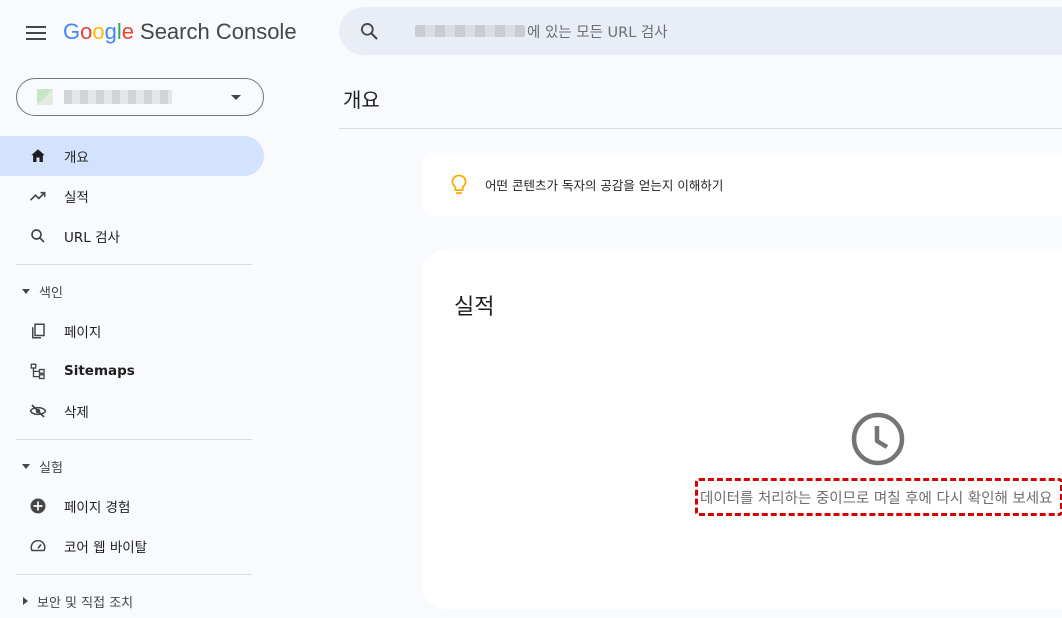  I want to click on tip-text: 어떤 콘텐츠가 독자의 공감을 얻는지 이해하기, so click(604, 185).